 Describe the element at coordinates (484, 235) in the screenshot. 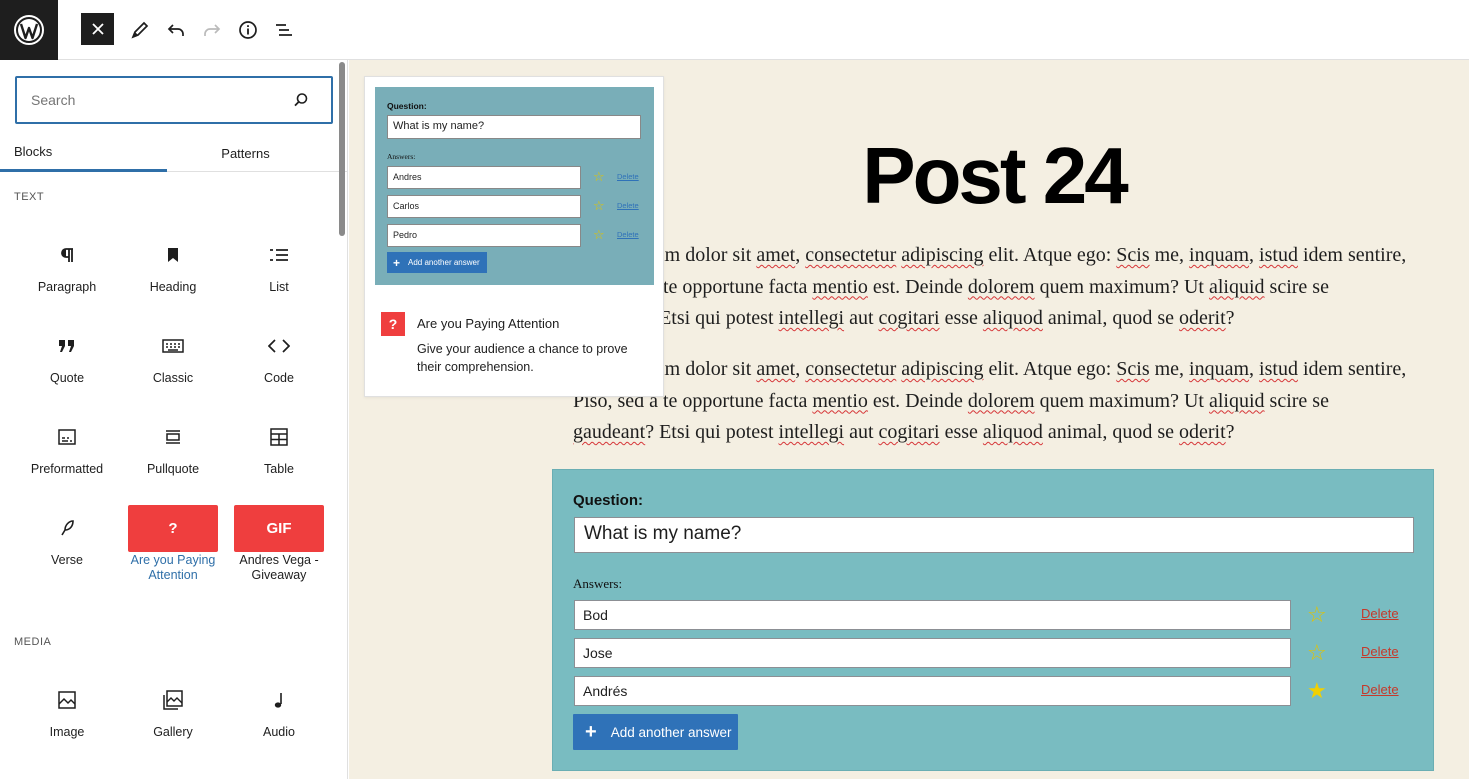

I see `preview-answer-input: Pedro` at that location.